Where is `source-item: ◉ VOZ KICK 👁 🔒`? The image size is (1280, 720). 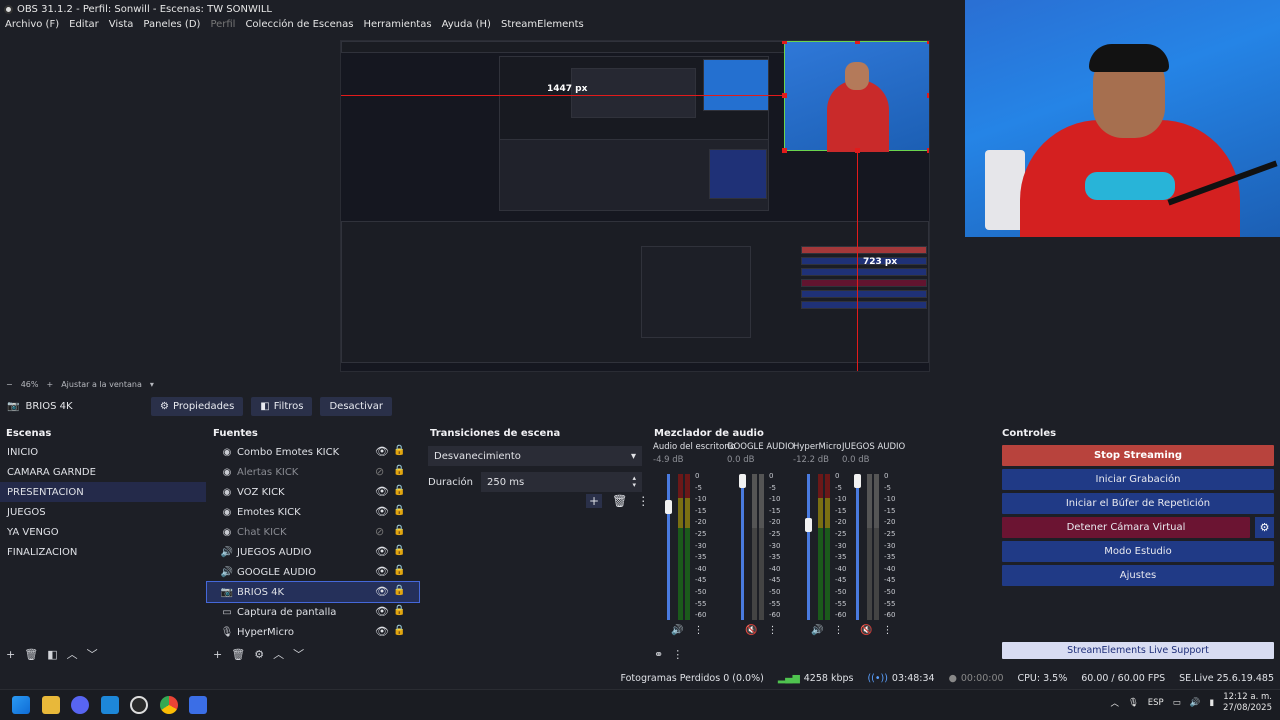
source-item: ◉ VOZ KICK 👁 🔒 is located at coordinates (313, 492).